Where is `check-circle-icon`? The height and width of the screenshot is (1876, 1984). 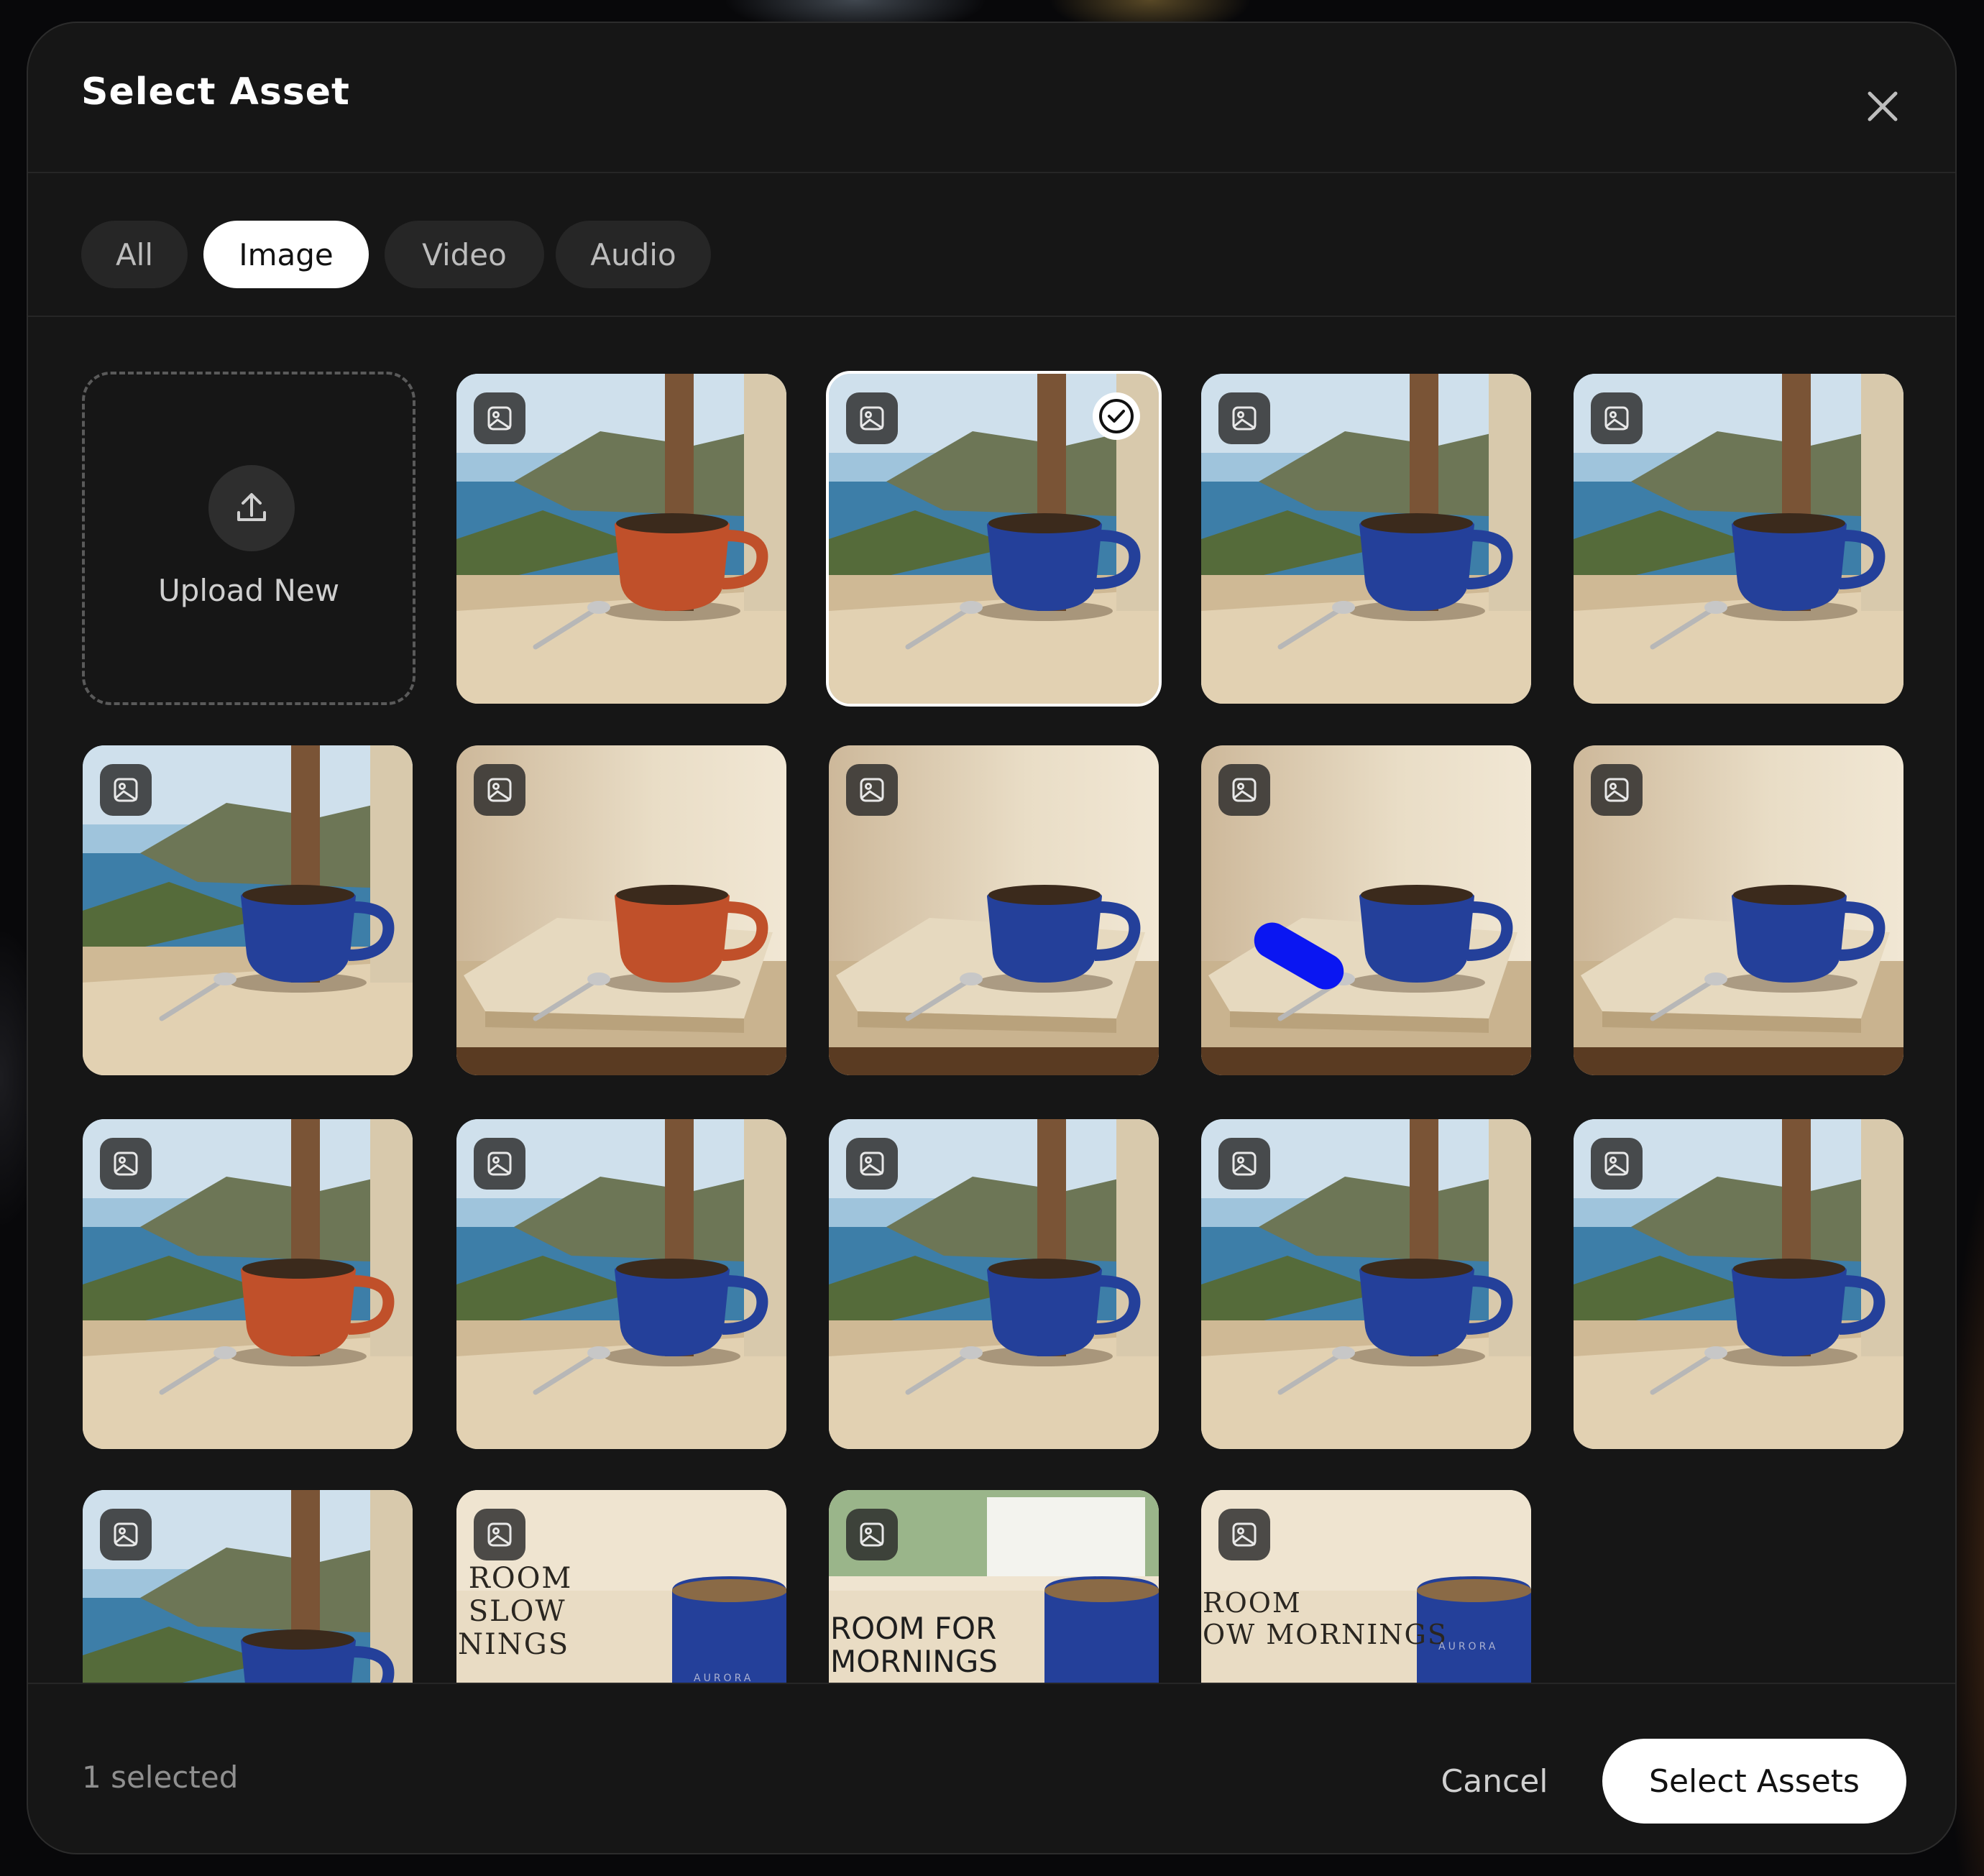
check-circle-icon is located at coordinates (1116, 416).